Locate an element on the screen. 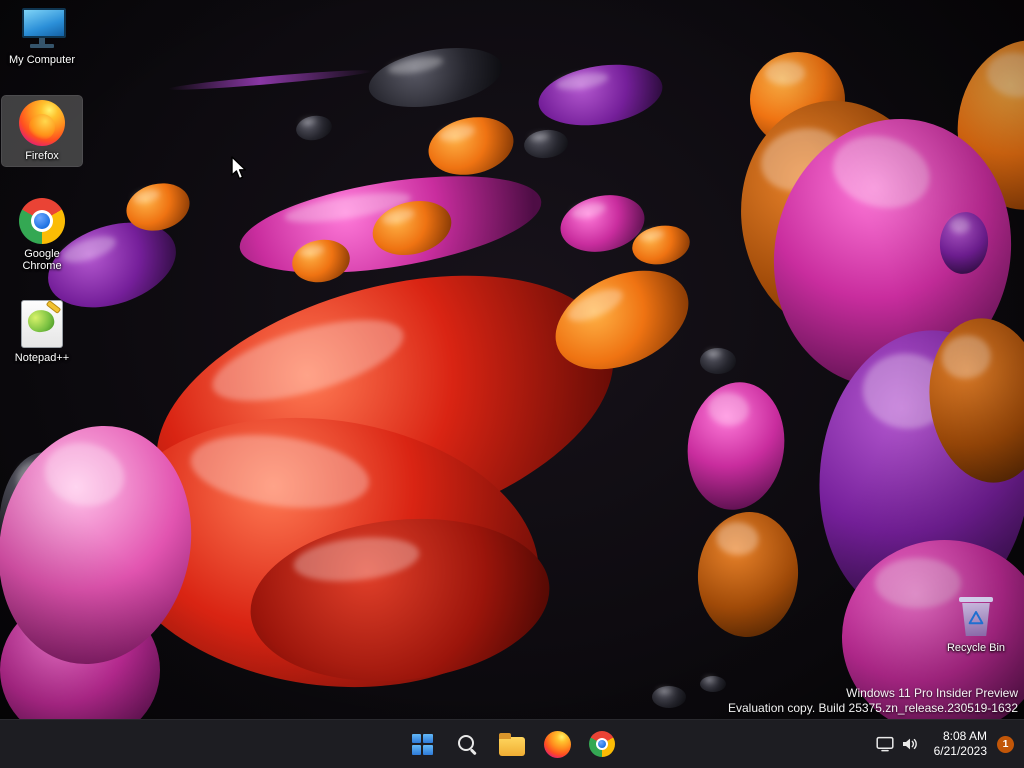  computer-base is located at coordinates (42, 46).